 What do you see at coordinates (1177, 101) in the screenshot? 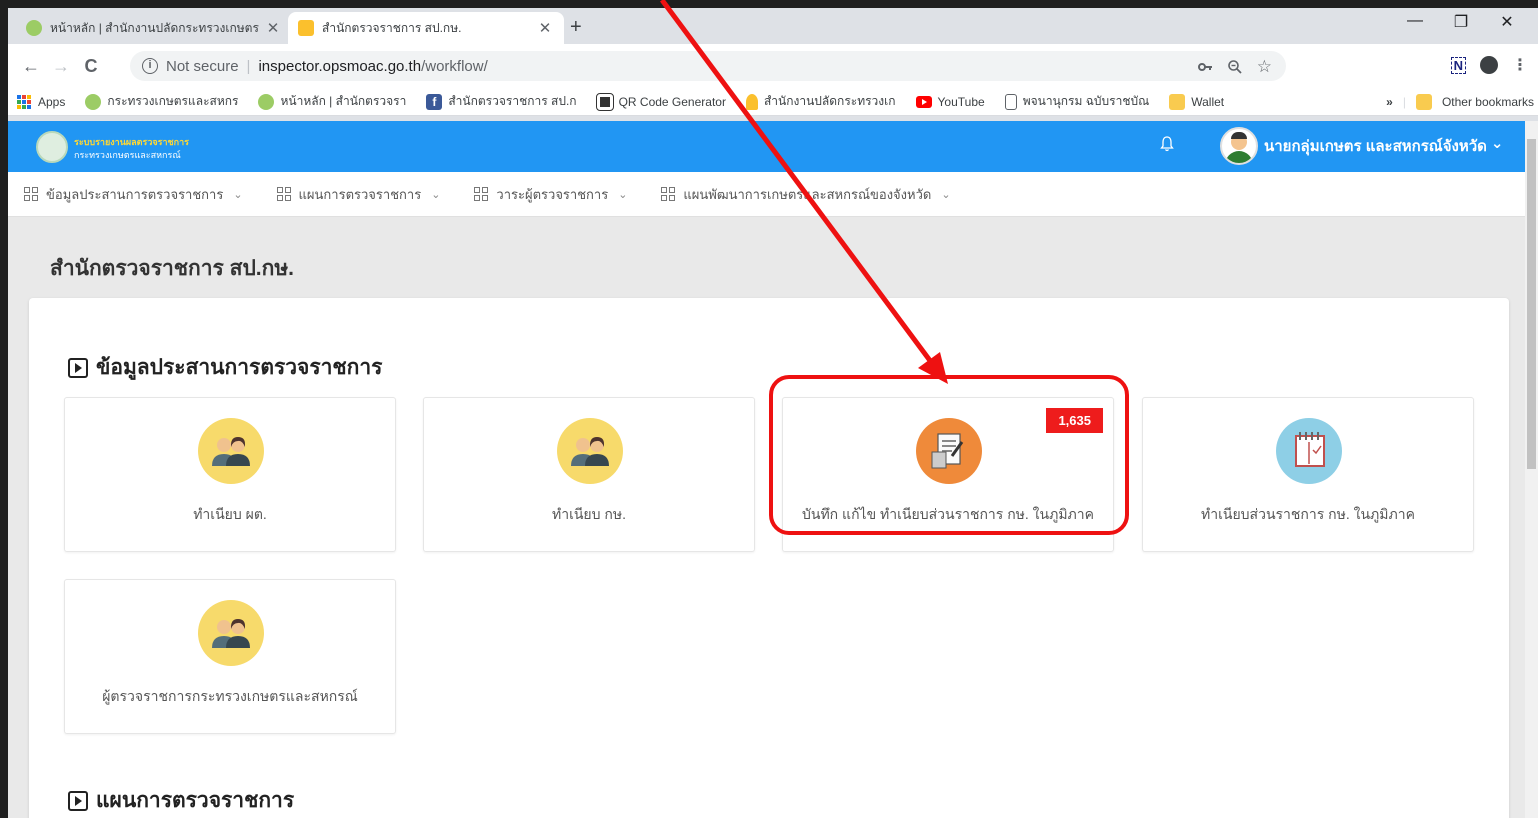
I see `folder-icon` at bounding box center [1177, 101].